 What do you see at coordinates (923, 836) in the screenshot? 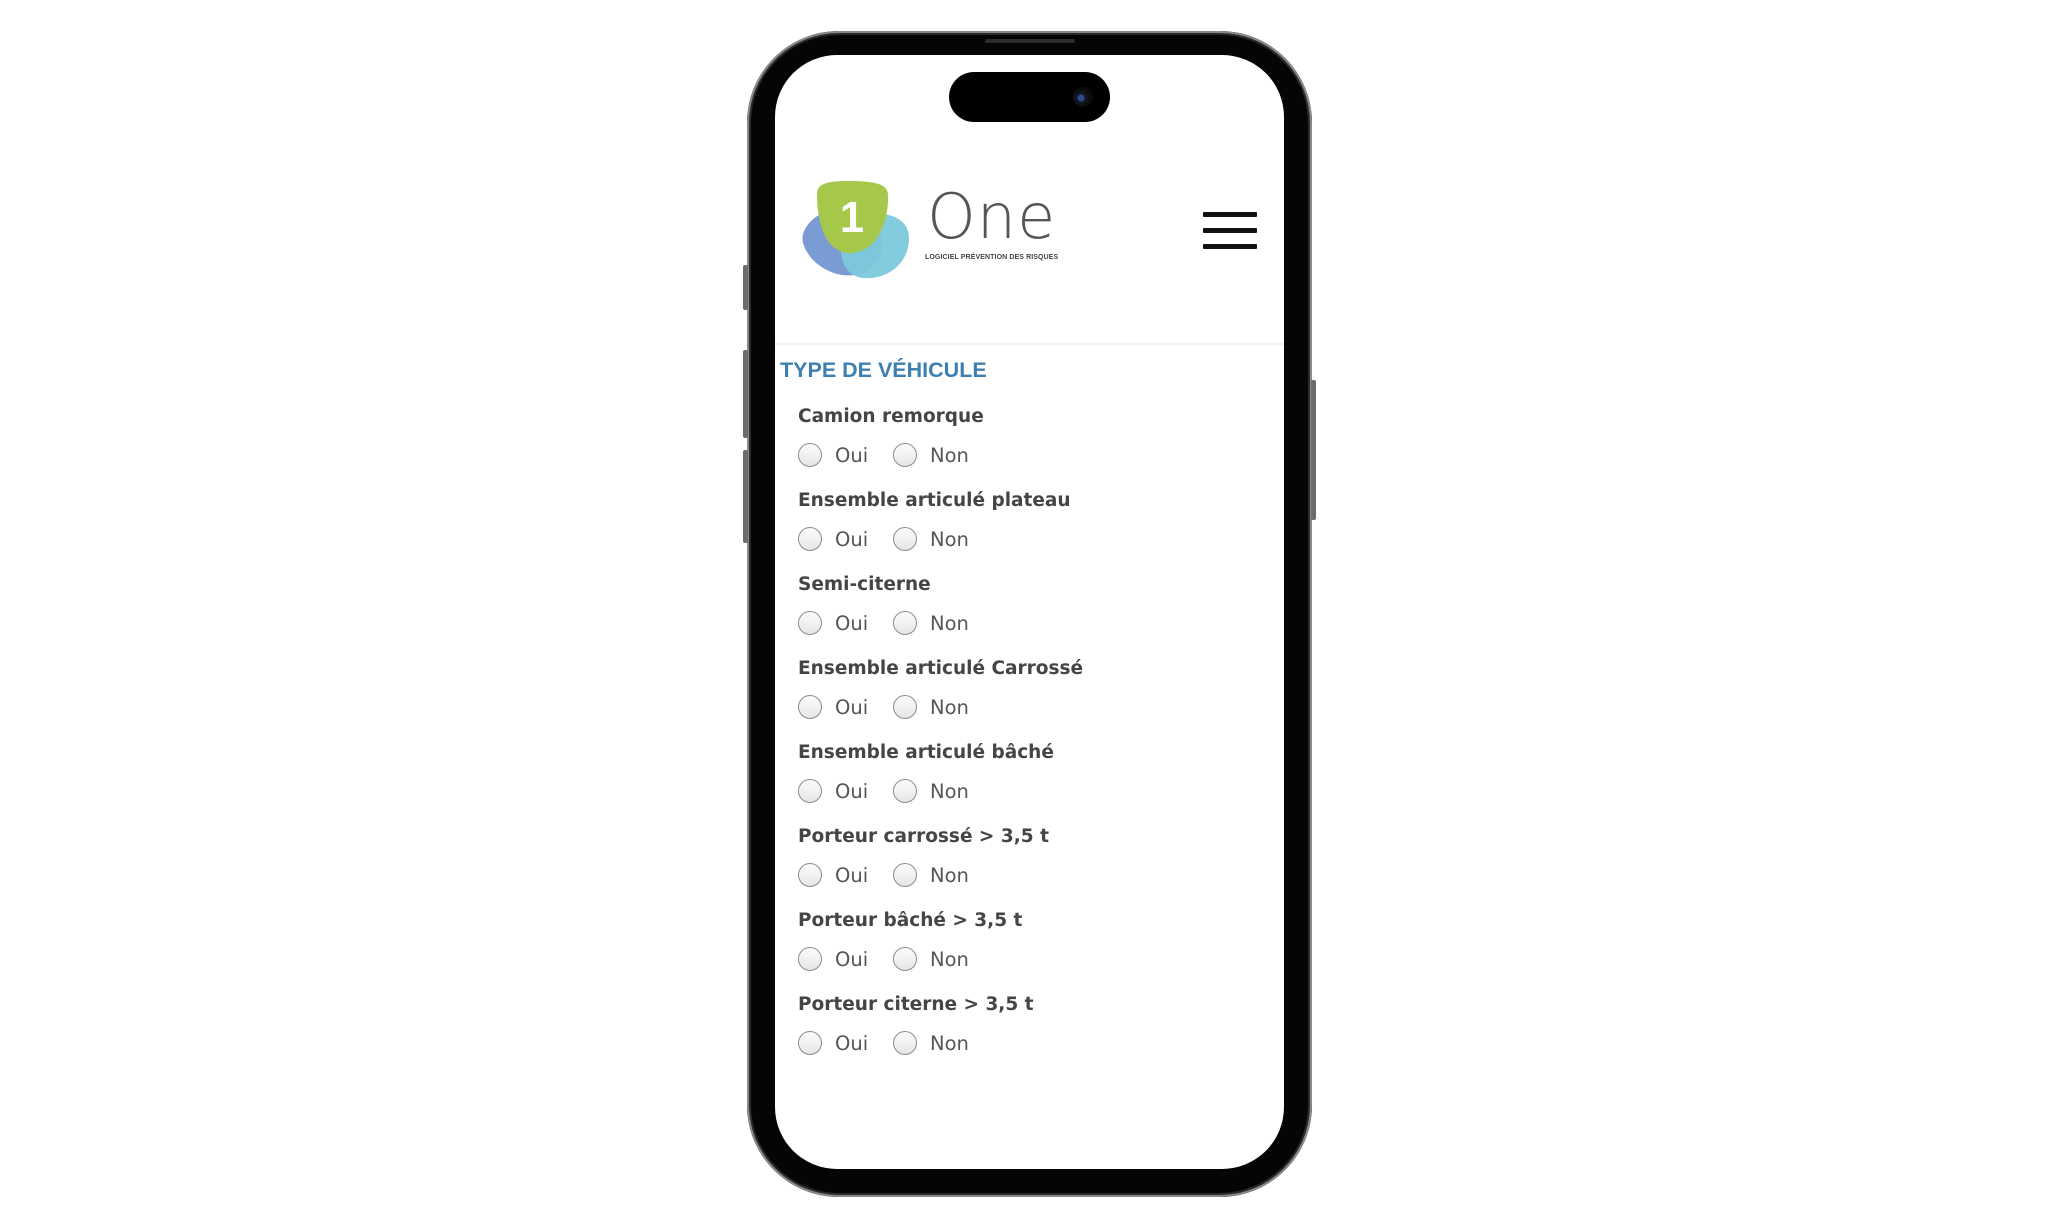
I see `question-label: Porteur carrossé > 3,5 t` at bounding box center [923, 836].